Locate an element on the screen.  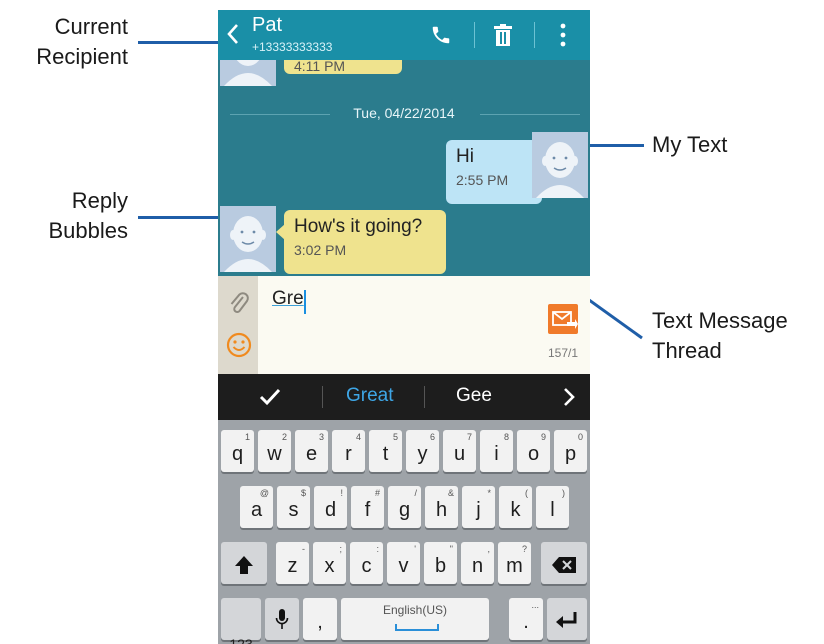
sym-key-label: 123 Sym is located at coordinates (241, 640).